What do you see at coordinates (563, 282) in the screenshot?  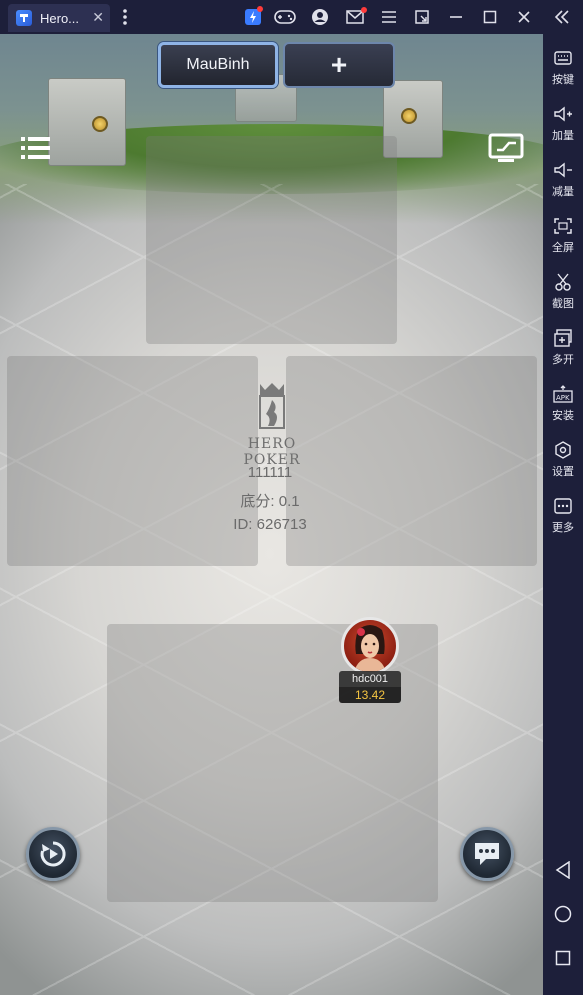 I see `scissors-icon` at bounding box center [563, 282].